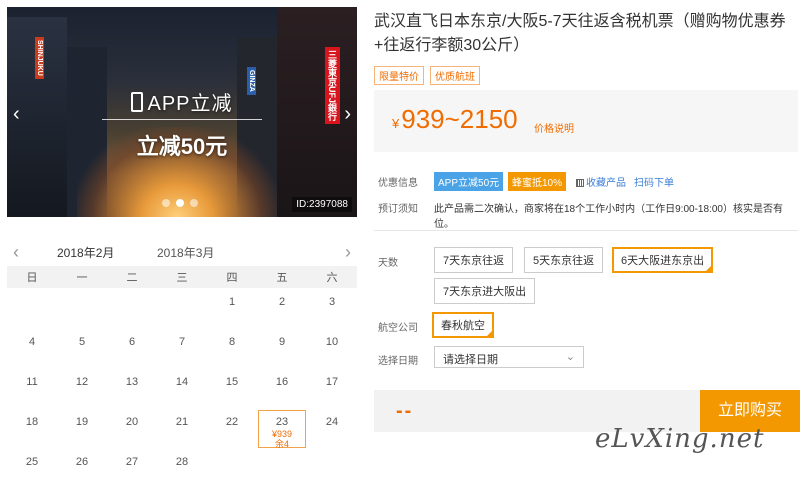  I want to click on calendar-day: 11, so click(32, 388).